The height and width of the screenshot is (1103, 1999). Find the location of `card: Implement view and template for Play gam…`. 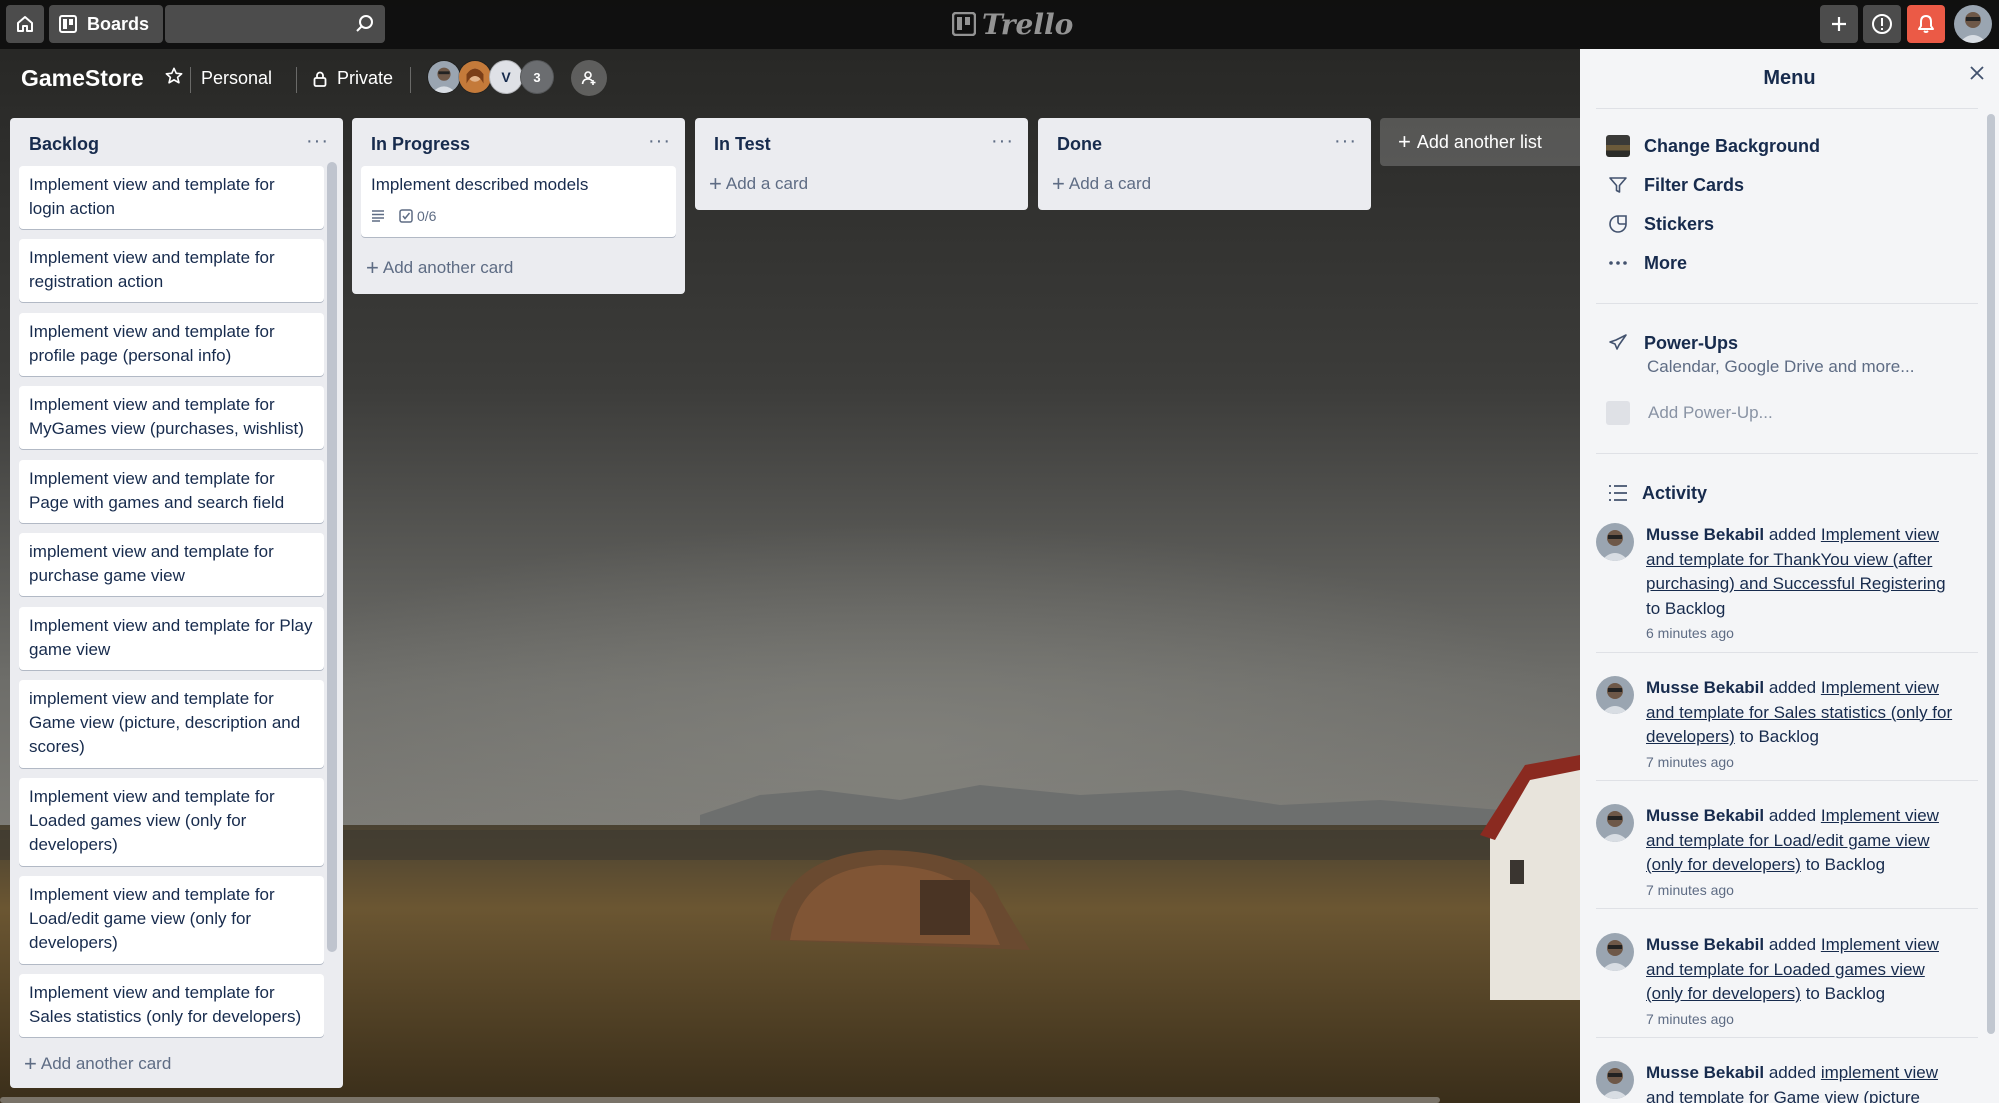

card: Implement view and template for Play gam… is located at coordinates (171, 638).